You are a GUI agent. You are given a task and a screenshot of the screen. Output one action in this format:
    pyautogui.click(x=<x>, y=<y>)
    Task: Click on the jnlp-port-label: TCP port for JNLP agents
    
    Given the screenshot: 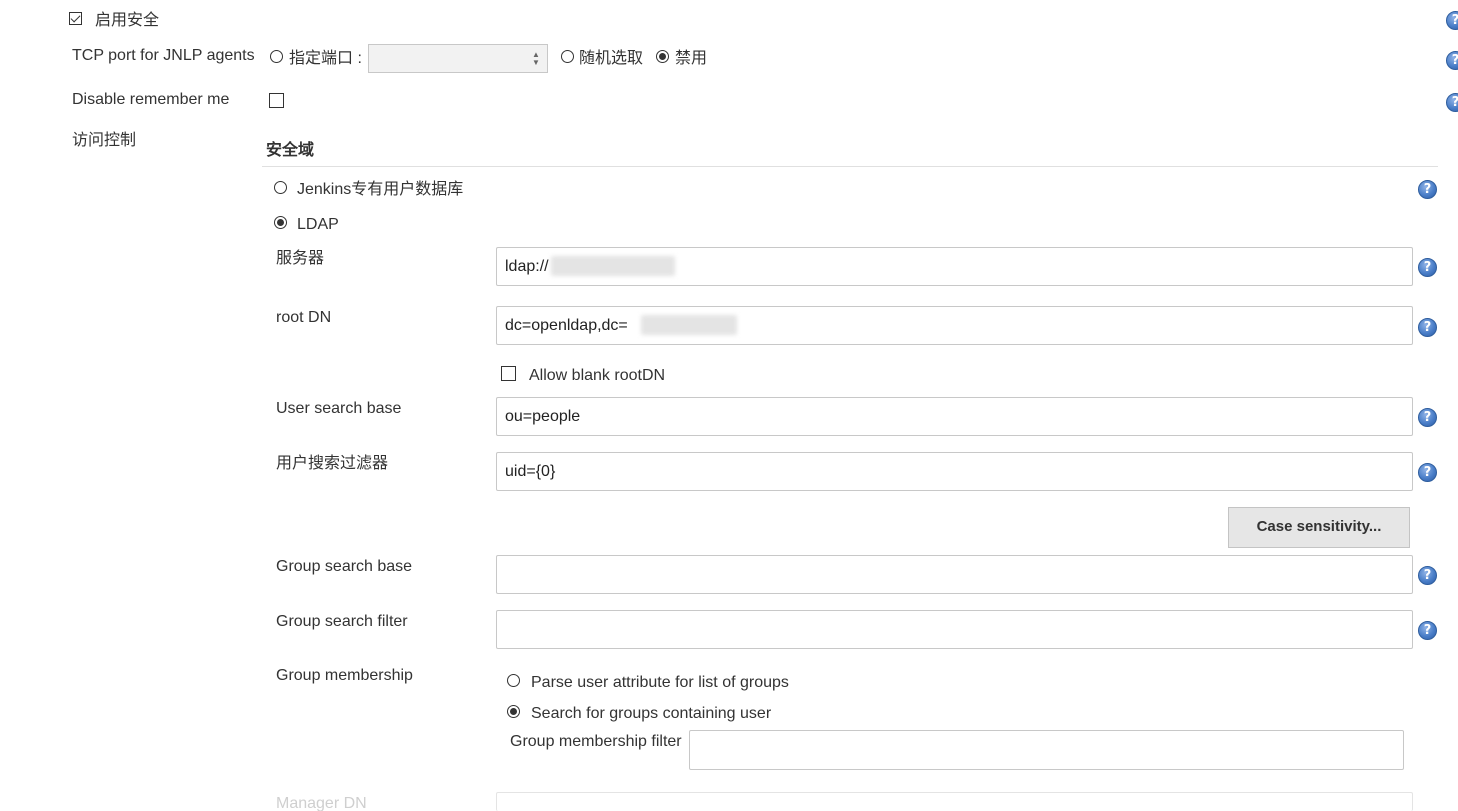 What is the action you would take?
    pyautogui.click(x=163, y=55)
    